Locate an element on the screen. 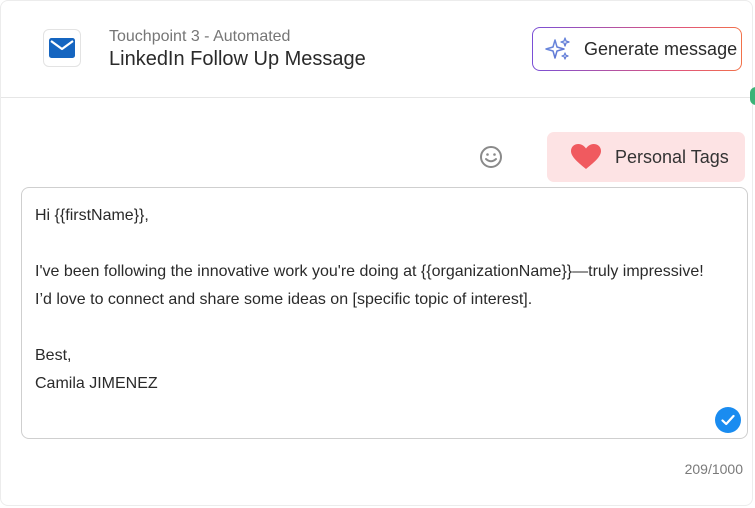 This screenshot has width=755, height=508. check-circle-icon is located at coordinates (728, 420).